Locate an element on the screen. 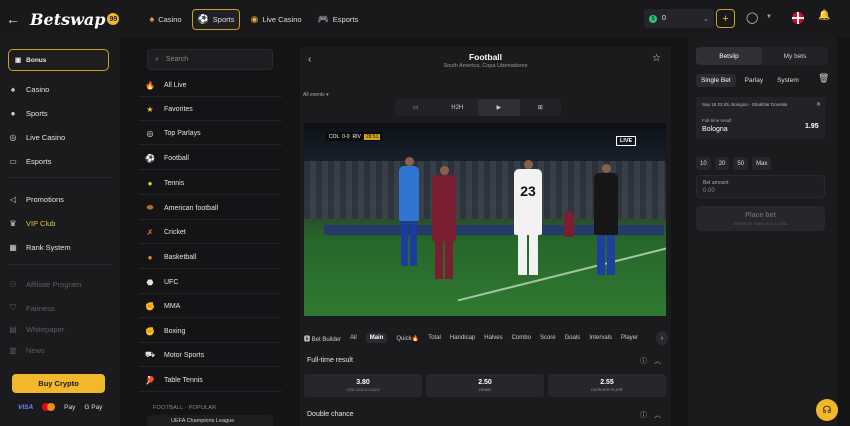  outcome-button: 3.80 CSD COLO-COLO is located at coordinates (363, 385).